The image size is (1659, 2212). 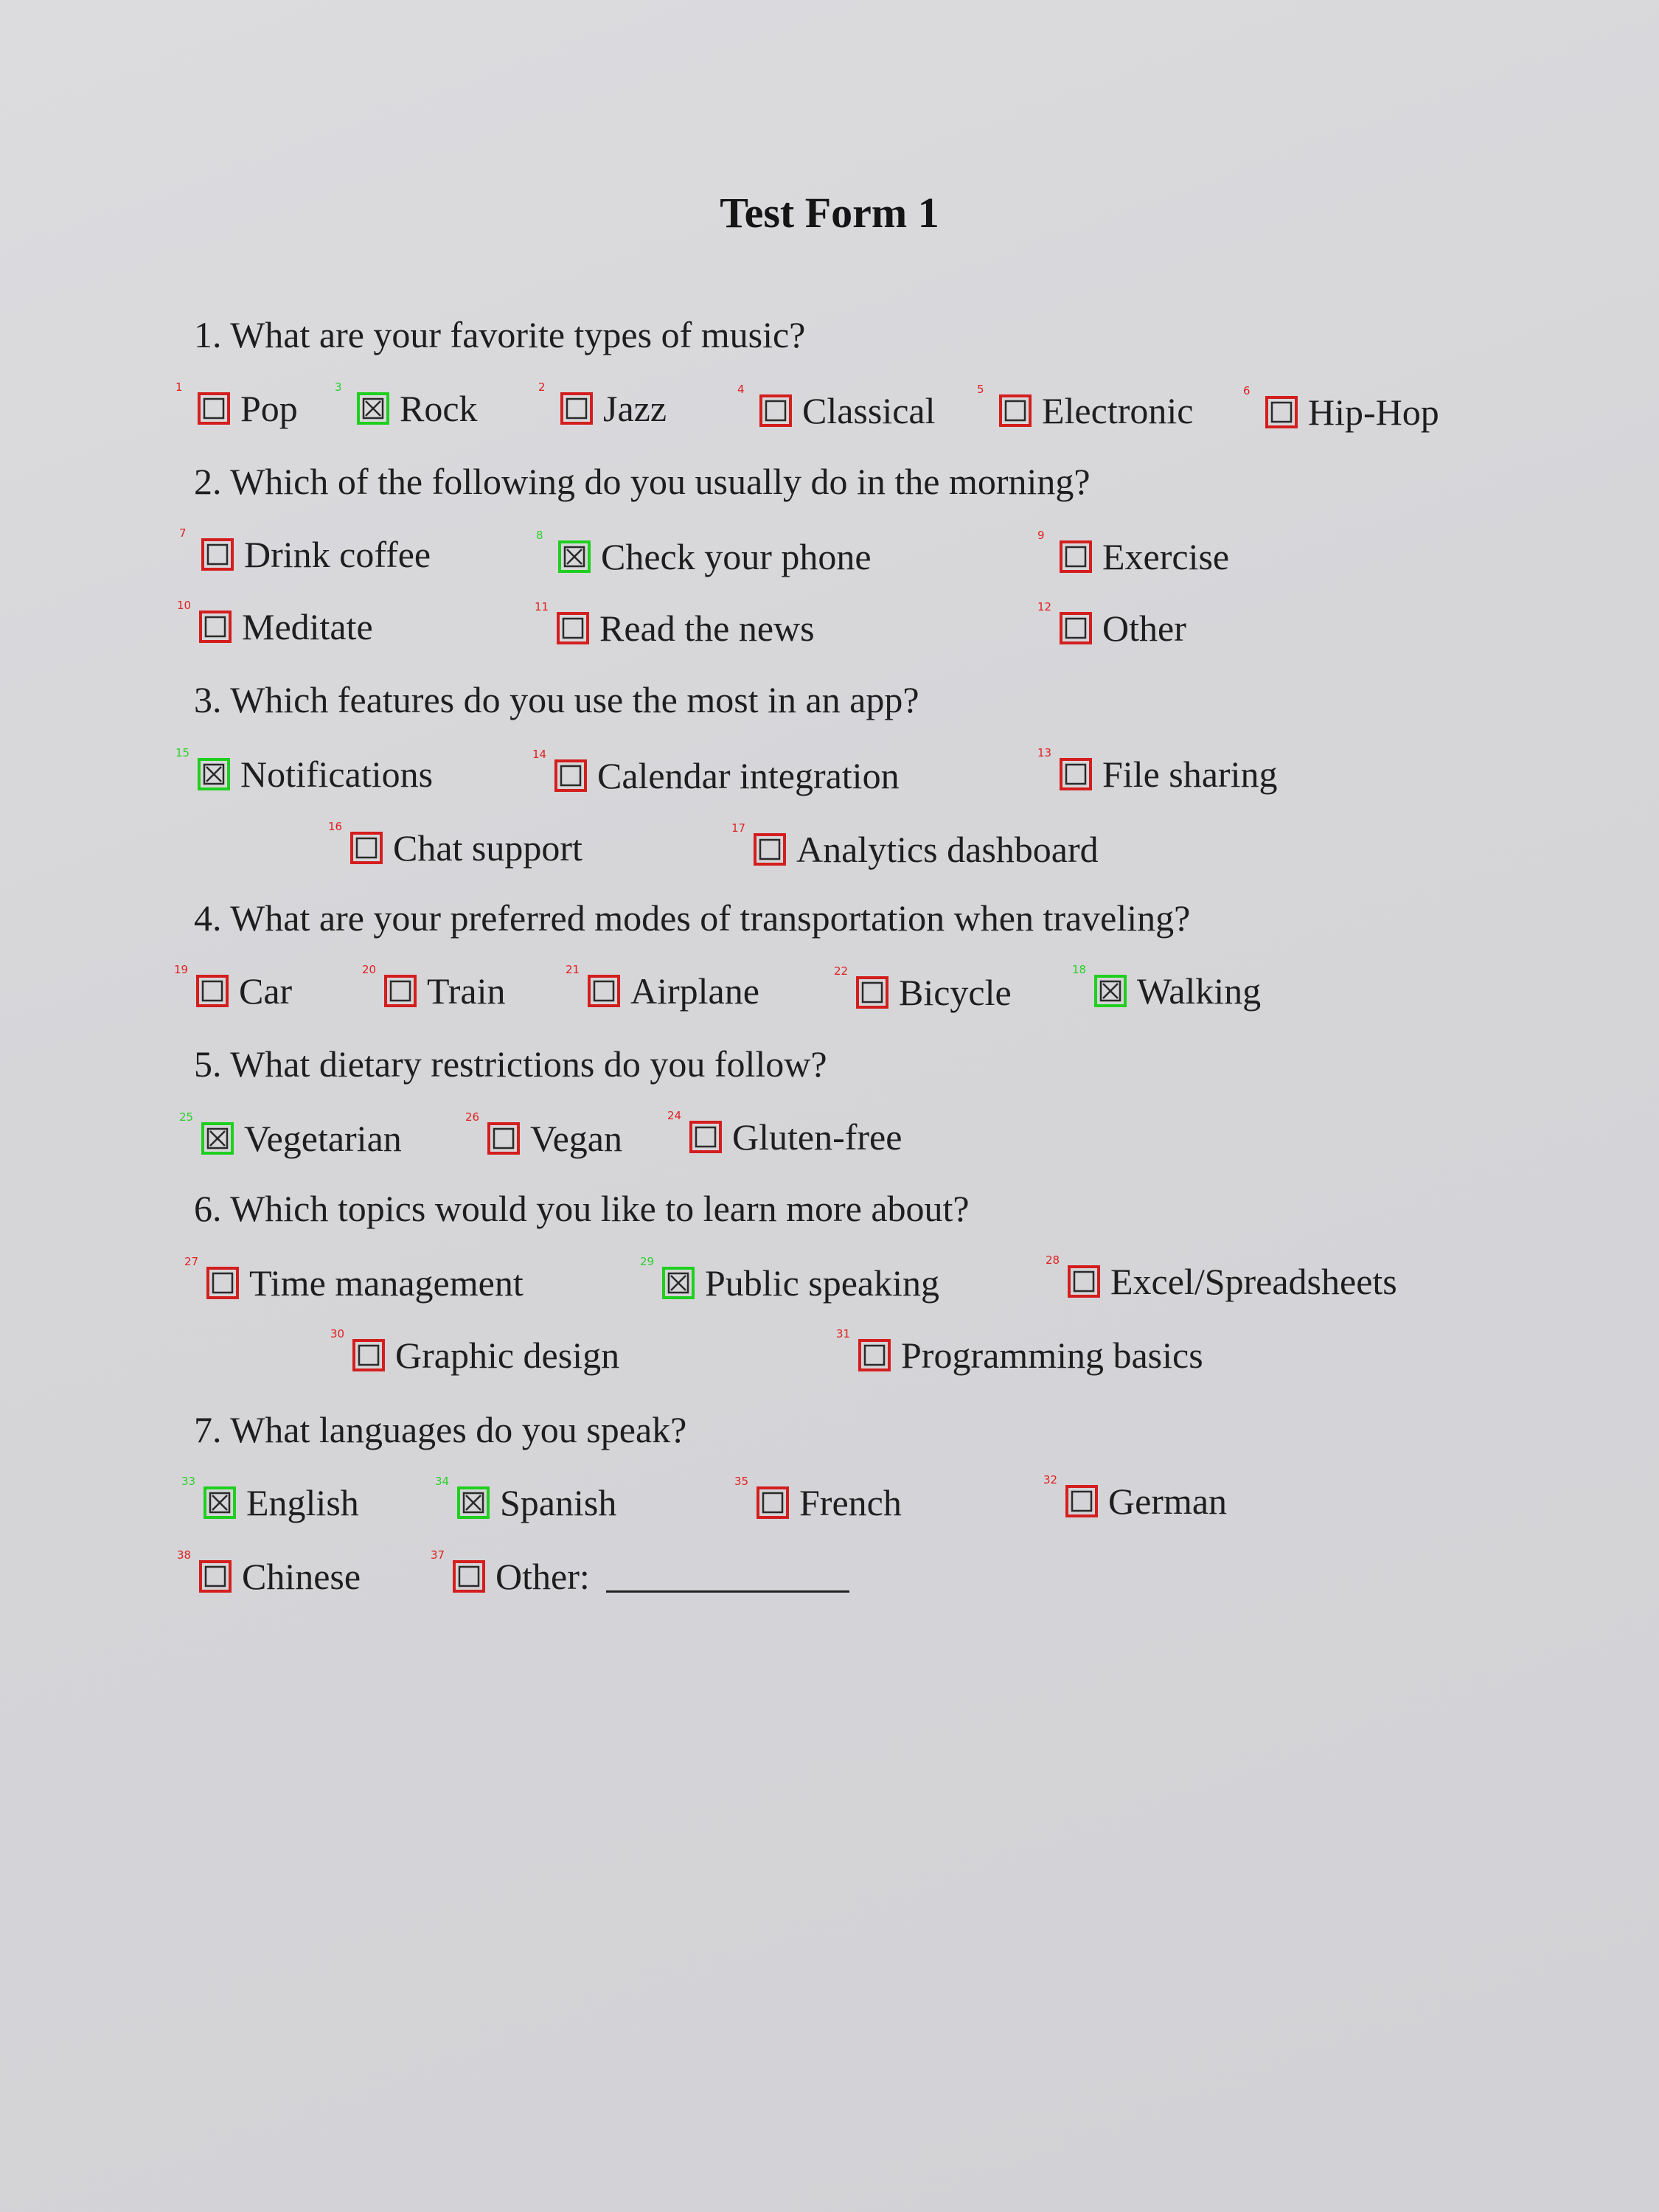 What do you see at coordinates (543, 1136) in the screenshot?
I see `option-vegan: 26 Vegan` at bounding box center [543, 1136].